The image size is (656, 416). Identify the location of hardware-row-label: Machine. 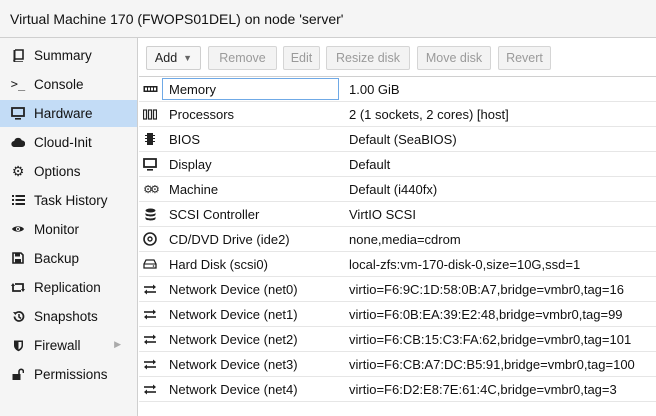
(194, 189).